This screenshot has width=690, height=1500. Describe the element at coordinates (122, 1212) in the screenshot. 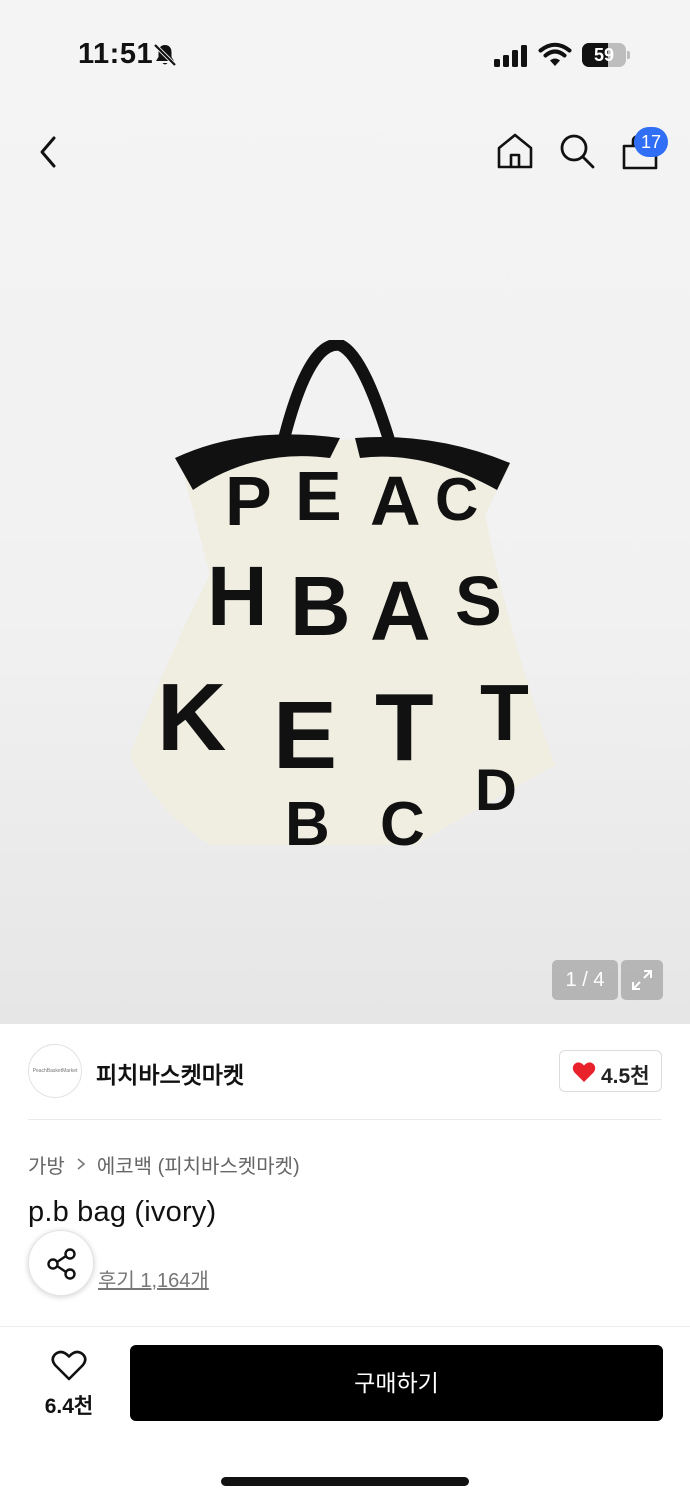

I see `product-title: p.b bag (ivory)` at that location.